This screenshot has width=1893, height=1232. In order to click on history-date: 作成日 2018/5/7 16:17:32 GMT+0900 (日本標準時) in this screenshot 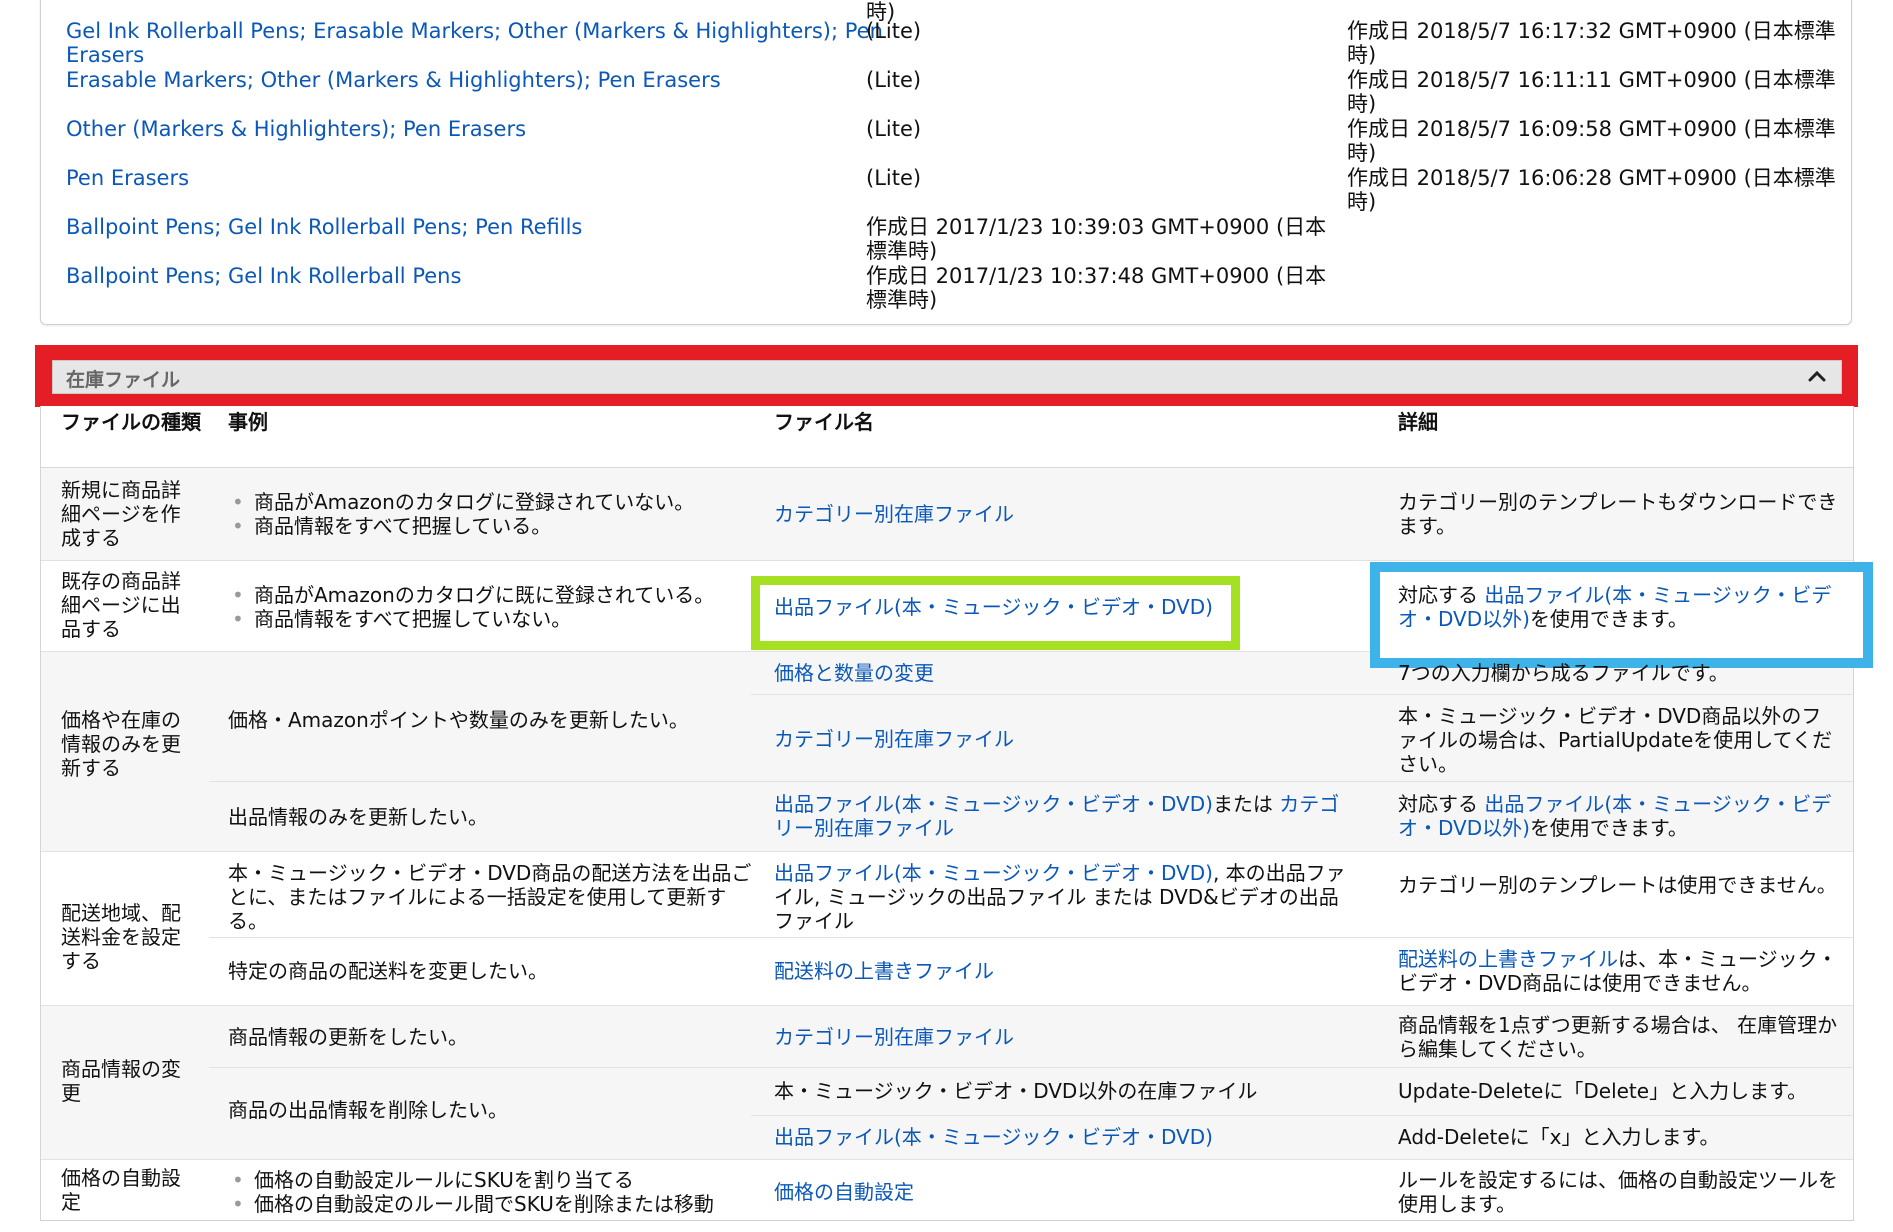, I will do `click(1591, 43)`.